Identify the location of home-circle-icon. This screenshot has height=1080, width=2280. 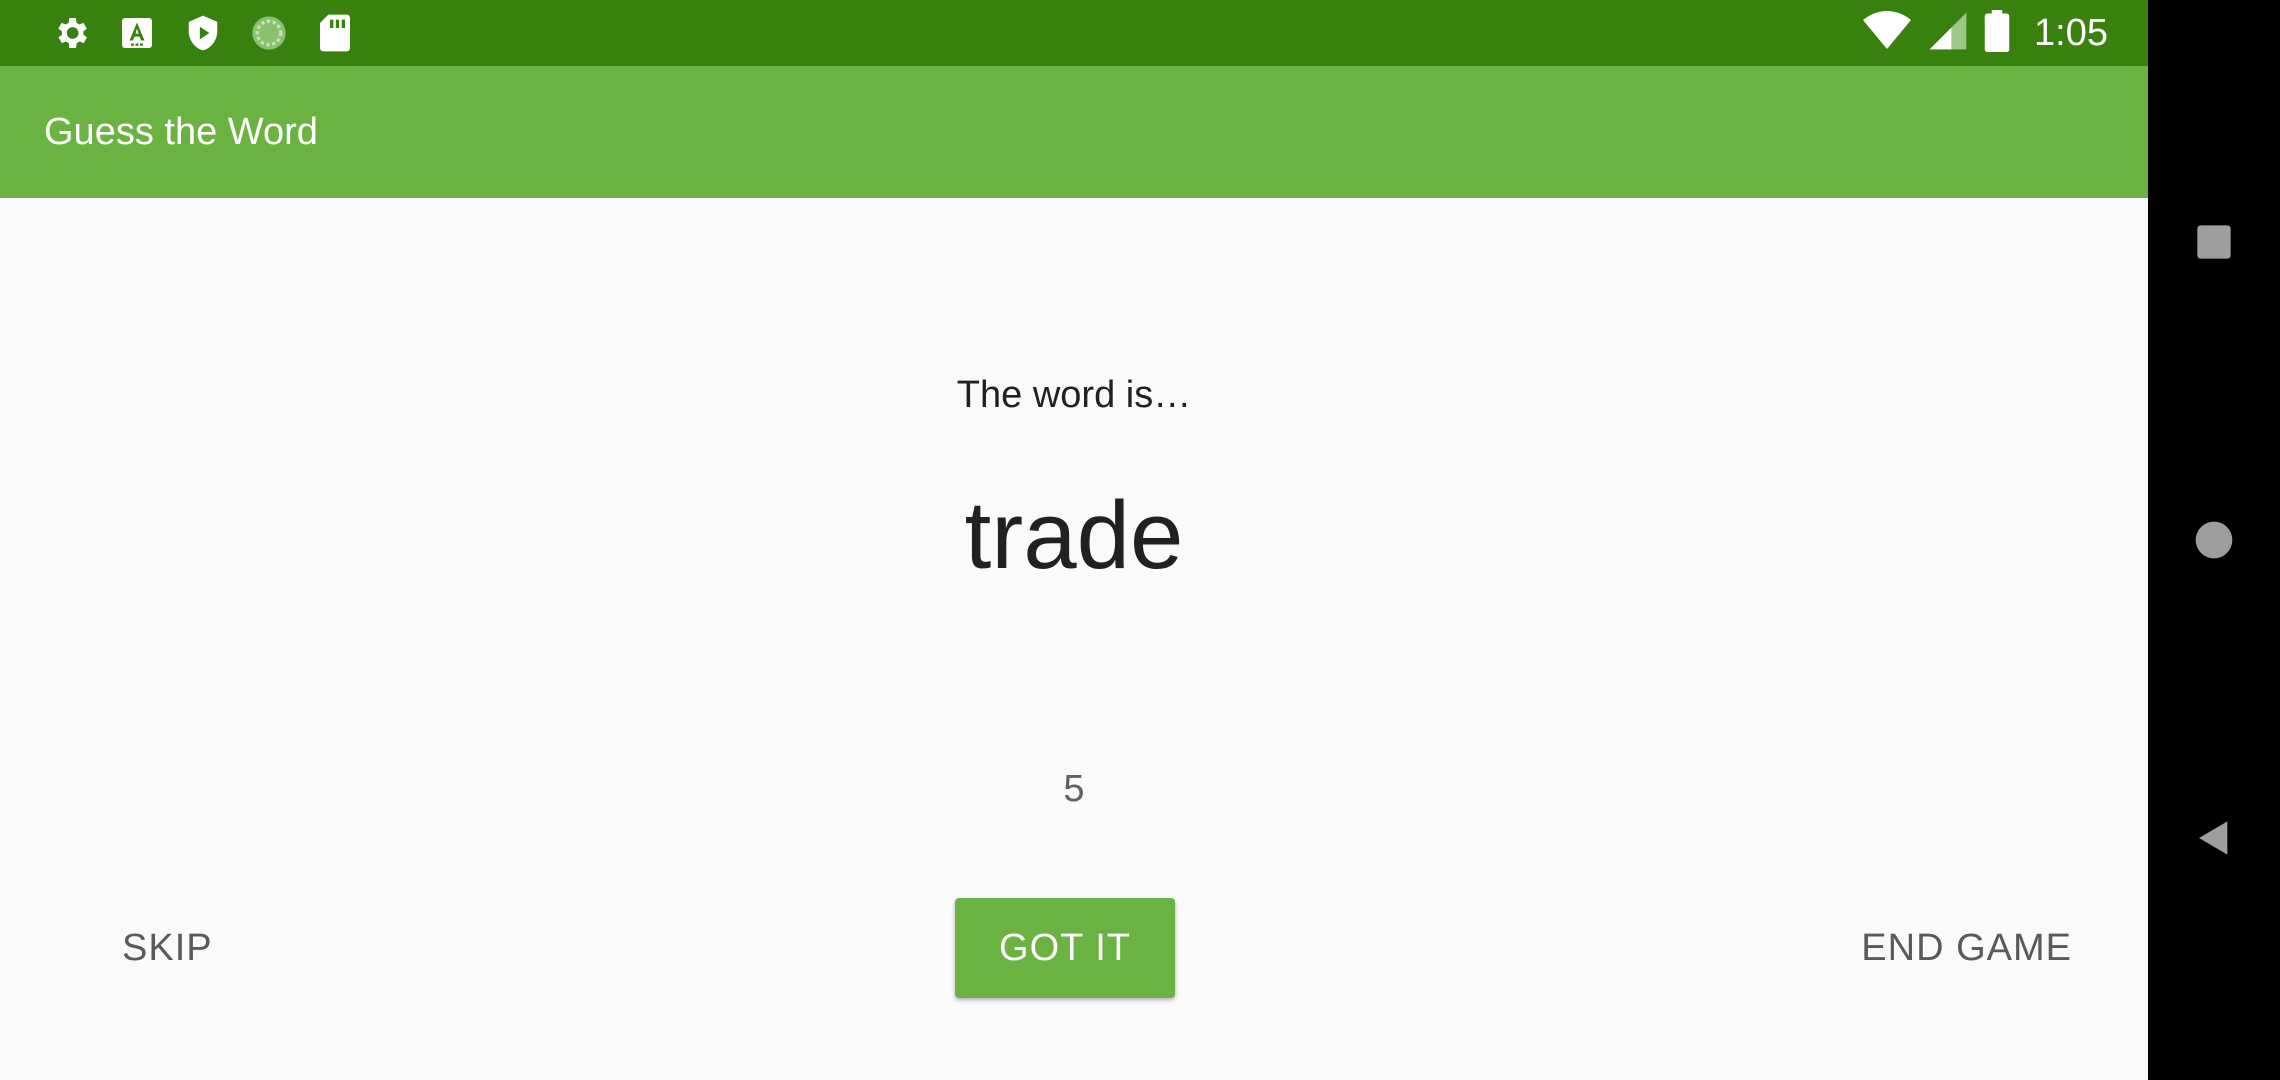
(2214, 540).